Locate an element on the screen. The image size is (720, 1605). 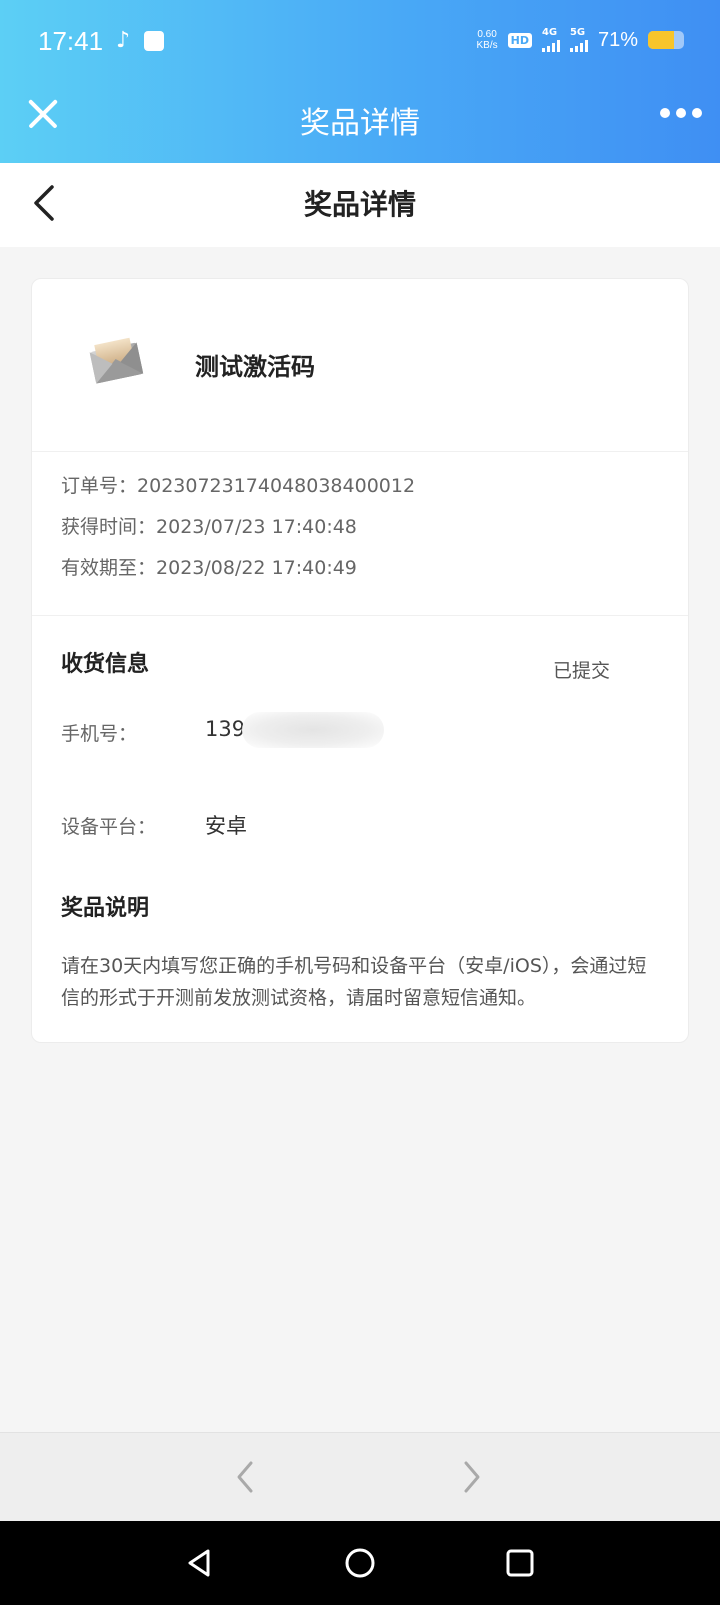
order-number-row: 订单号：20230723174048038400012 is located at coordinates (374, 486).